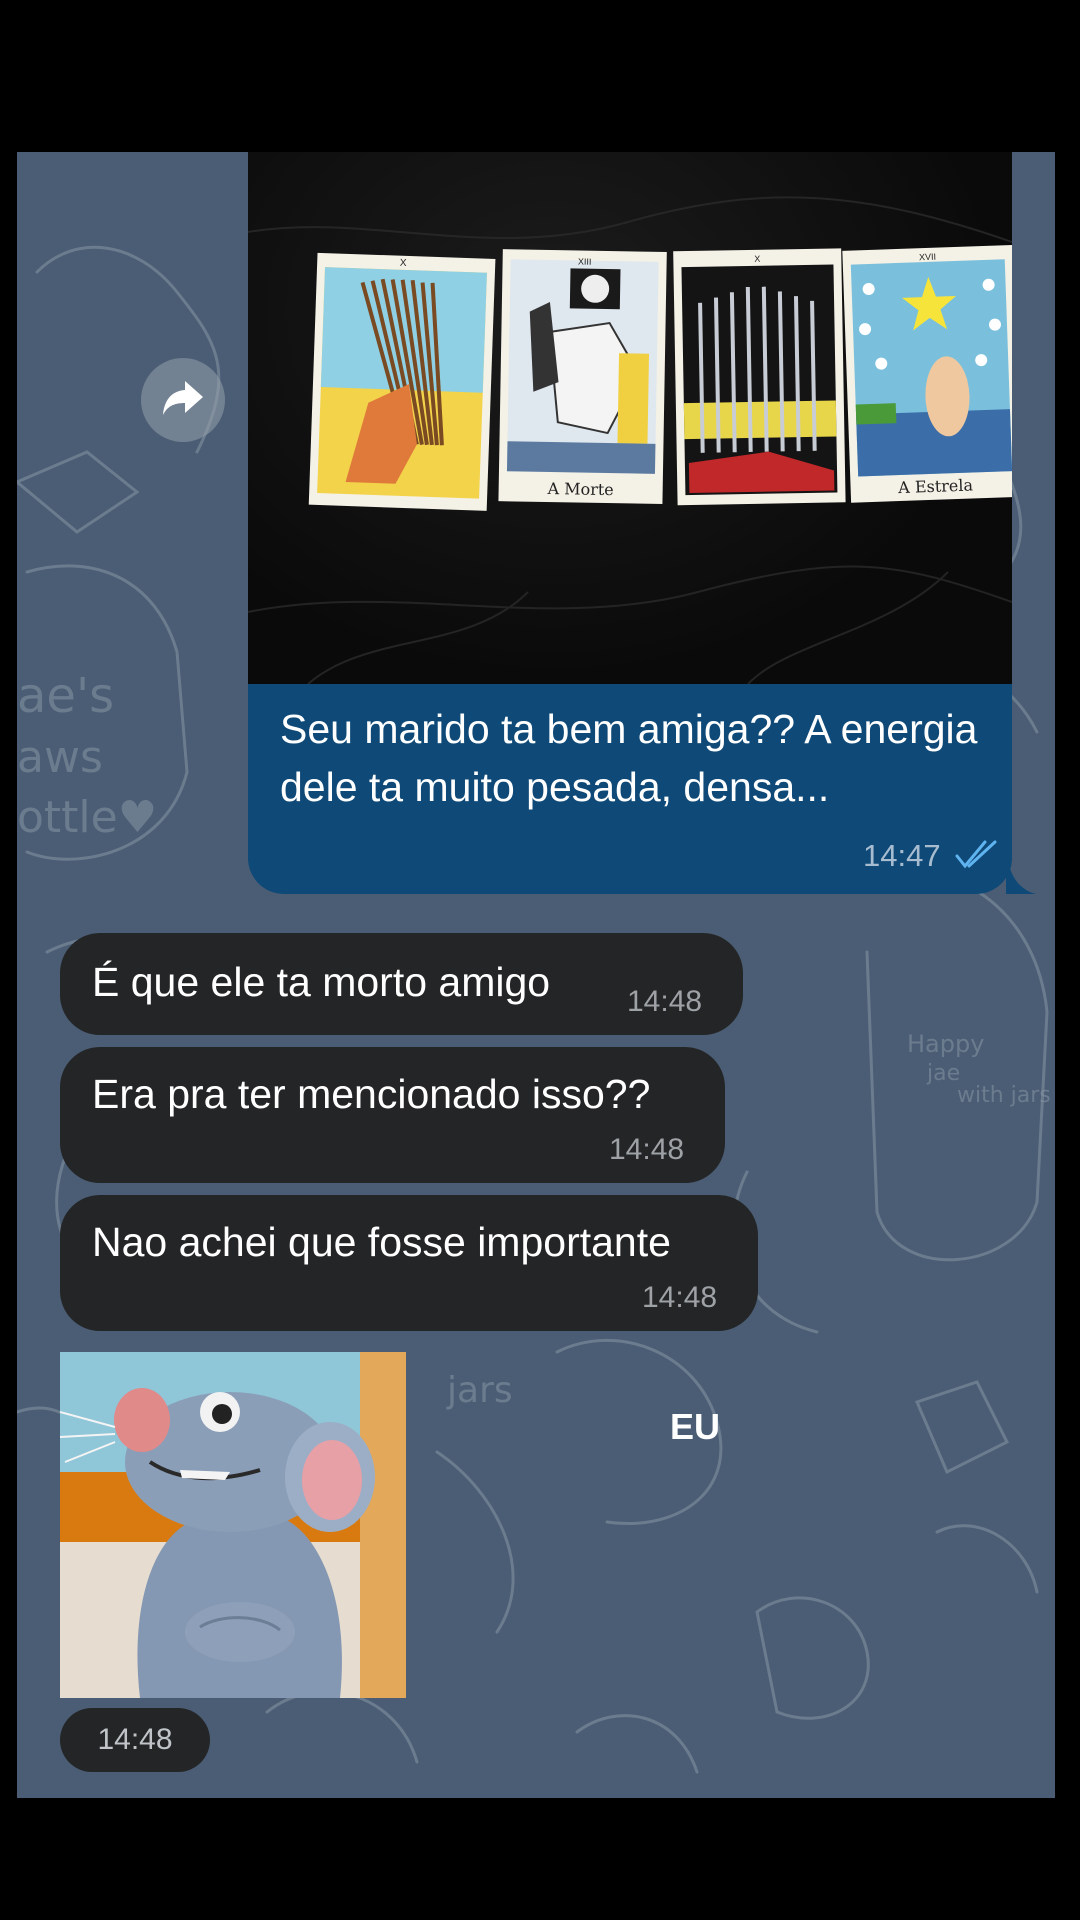 This screenshot has height=1920, width=1080. I want to click on card-caption: A Estrela, so click(935, 486).